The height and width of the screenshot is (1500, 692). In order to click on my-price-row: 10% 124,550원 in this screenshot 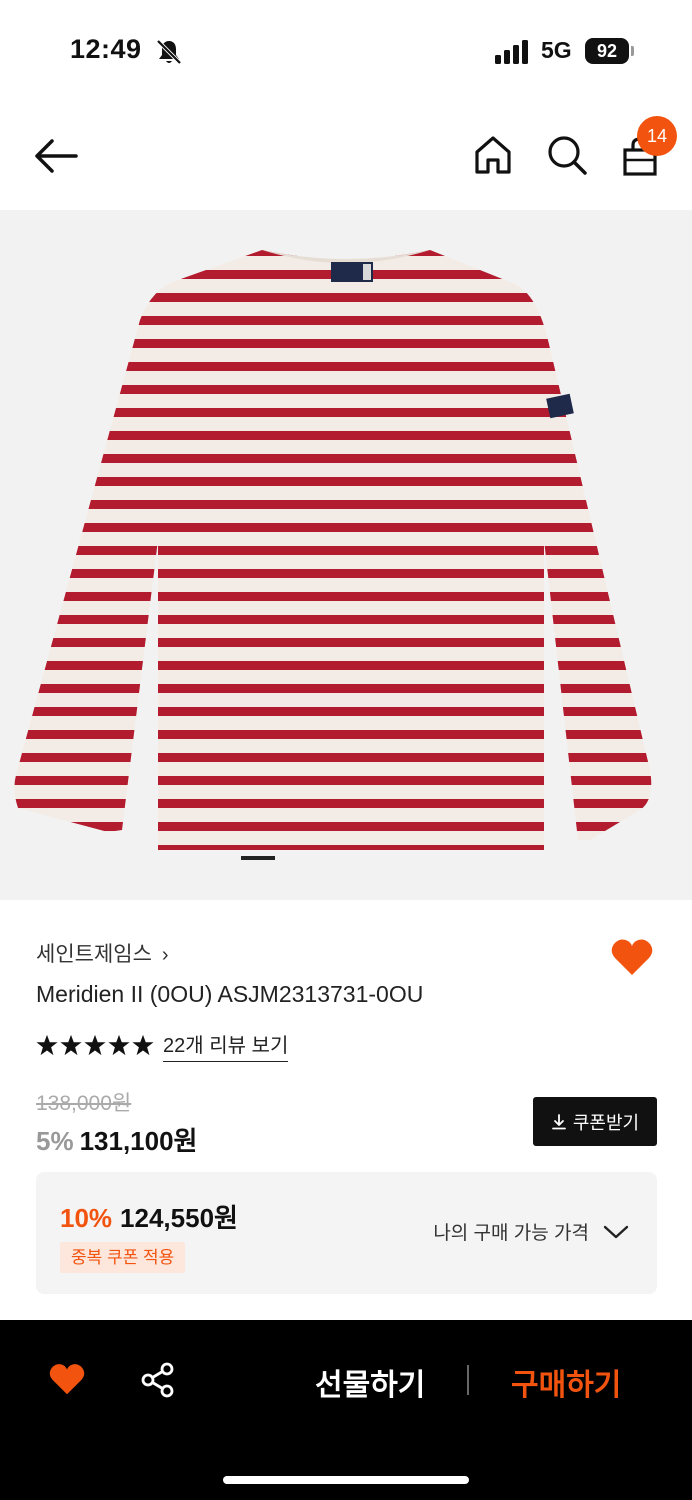, I will do `click(149, 1216)`.